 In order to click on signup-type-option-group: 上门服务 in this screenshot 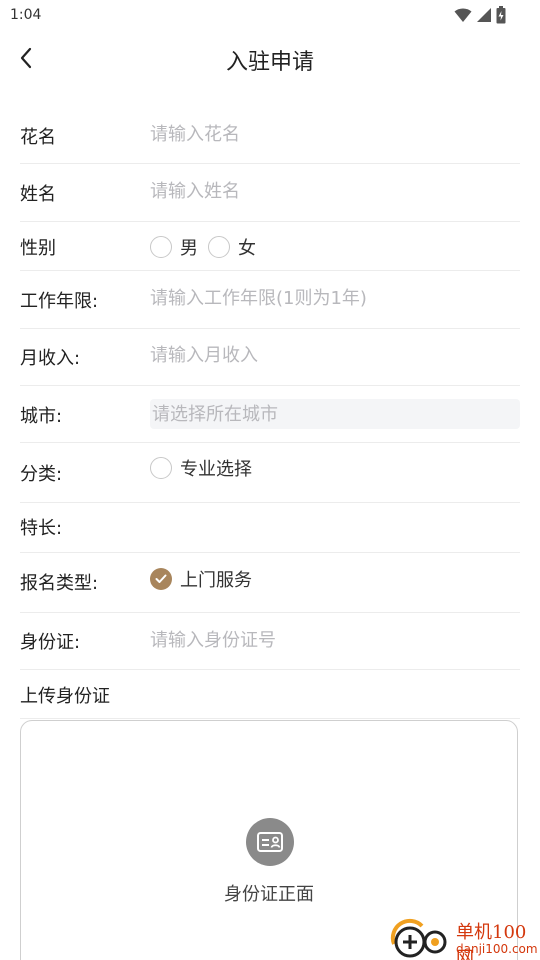, I will do `click(206, 579)`.